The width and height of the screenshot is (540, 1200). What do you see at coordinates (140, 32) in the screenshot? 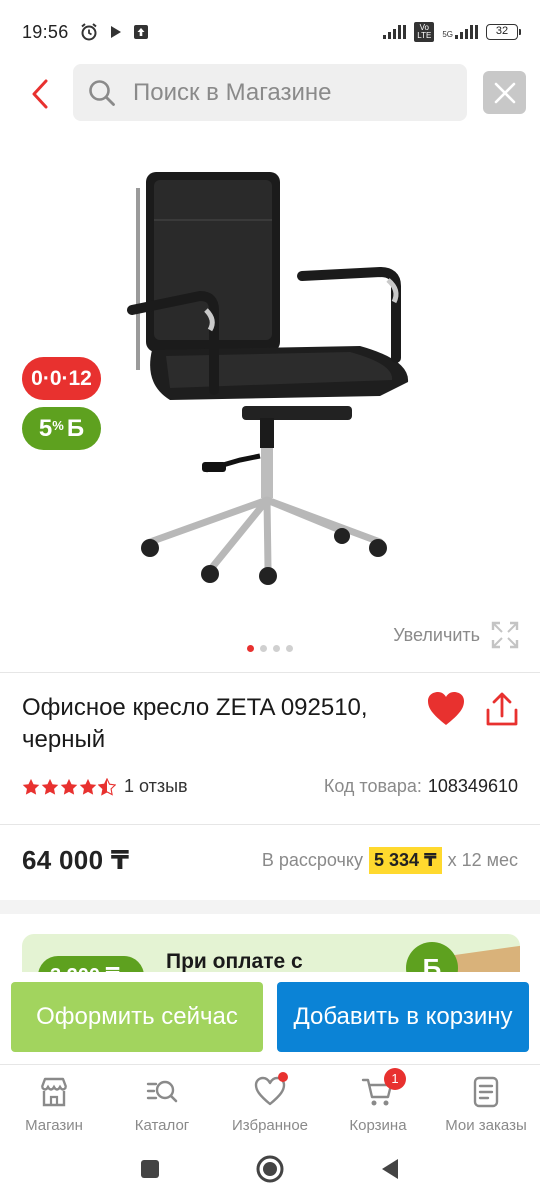
I see `upload-icon` at bounding box center [140, 32].